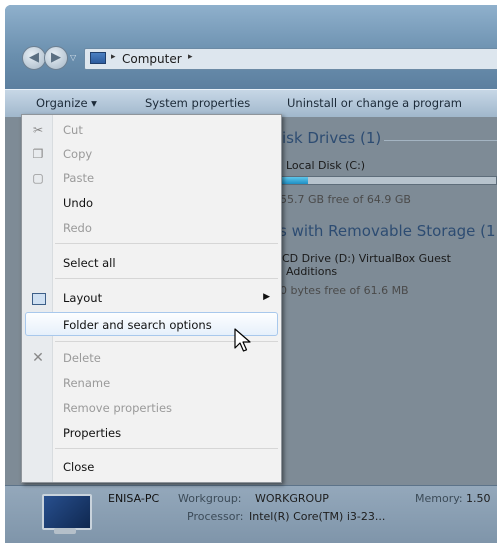 The width and height of the screenshot is (497, 543). What do you see at coordinates (39, 299) in the screenshot?
I see `layout-icon` at bounding box center [39, 299].